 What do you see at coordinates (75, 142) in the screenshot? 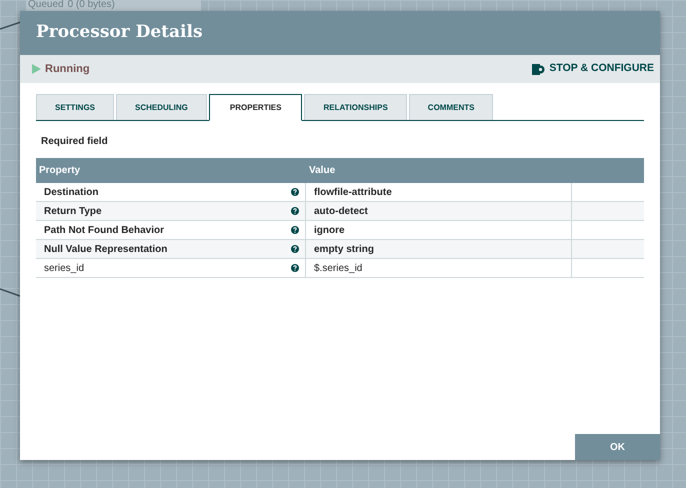
I see `required-field-note: Required field` at bounding box center [75, 142].